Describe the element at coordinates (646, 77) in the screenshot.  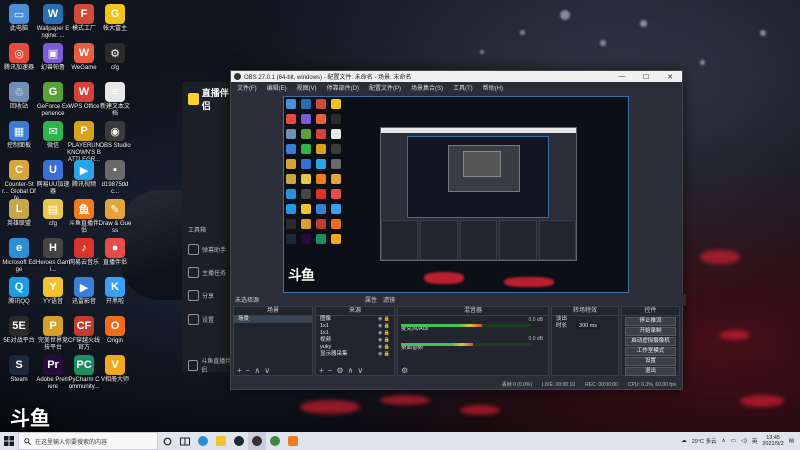
I see `maximize-button: ☐` at that location.